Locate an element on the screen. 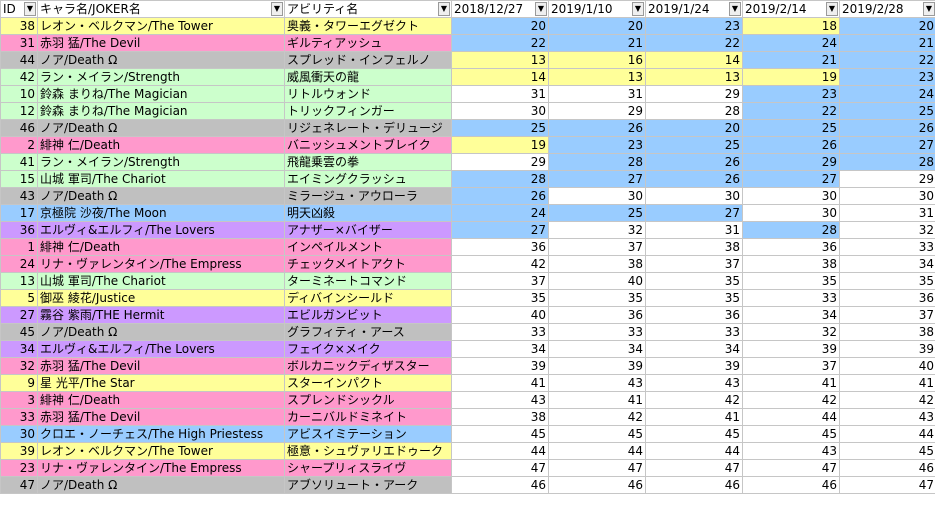 The height and width of the screenshot is (523, 935). ability-cell: フェイク×メイク is located at coordinates (368, 349).